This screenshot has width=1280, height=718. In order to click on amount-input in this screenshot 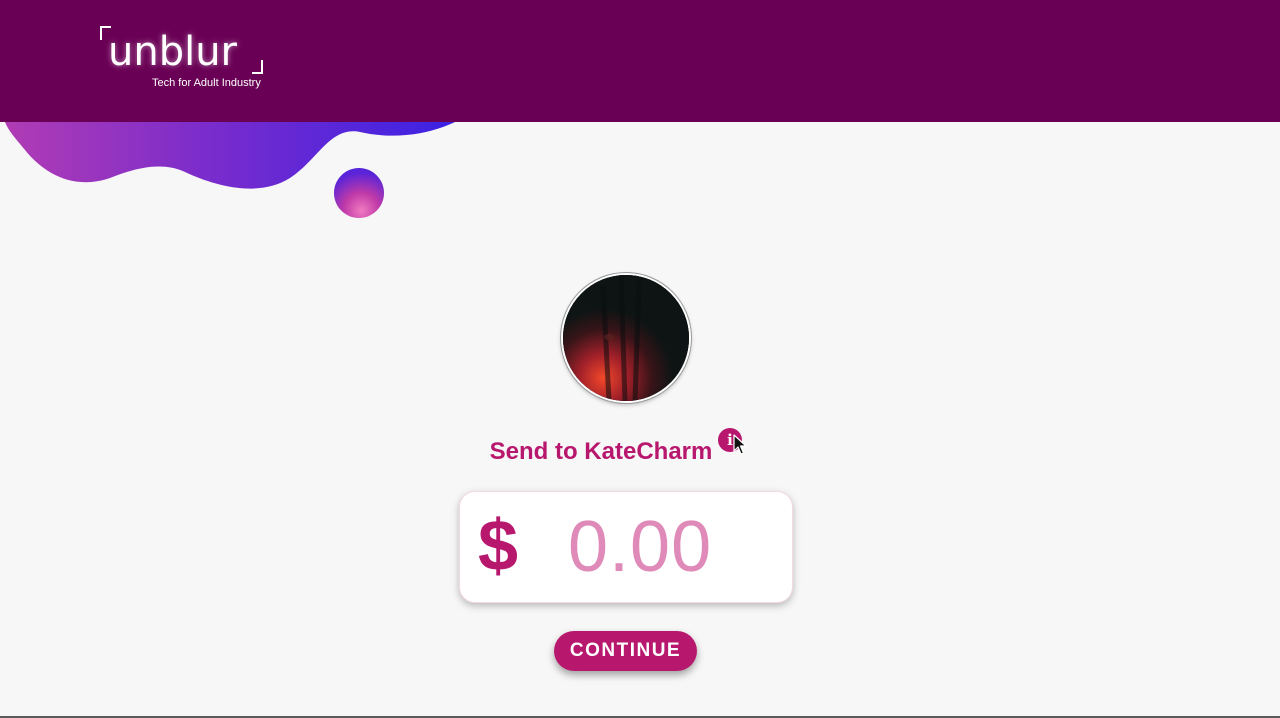, I will do `click(673, 547)`.